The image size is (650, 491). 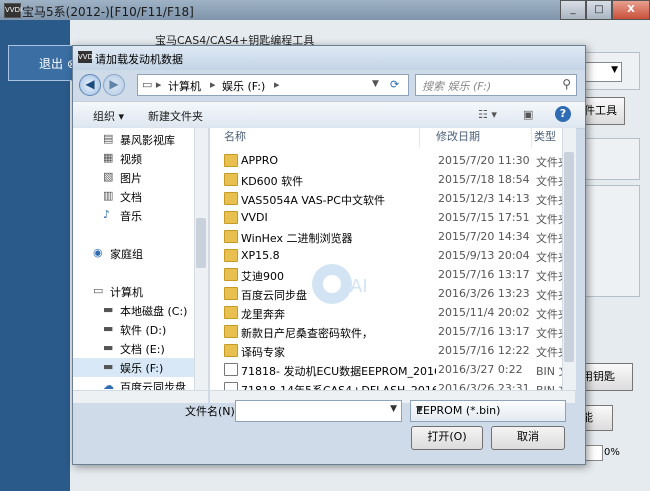 What do you see at coordinates (243, 86) in the screenshot?
I see `breadcrumb-drive: 娱乐 (F:)` at bounding box center [243, 86].